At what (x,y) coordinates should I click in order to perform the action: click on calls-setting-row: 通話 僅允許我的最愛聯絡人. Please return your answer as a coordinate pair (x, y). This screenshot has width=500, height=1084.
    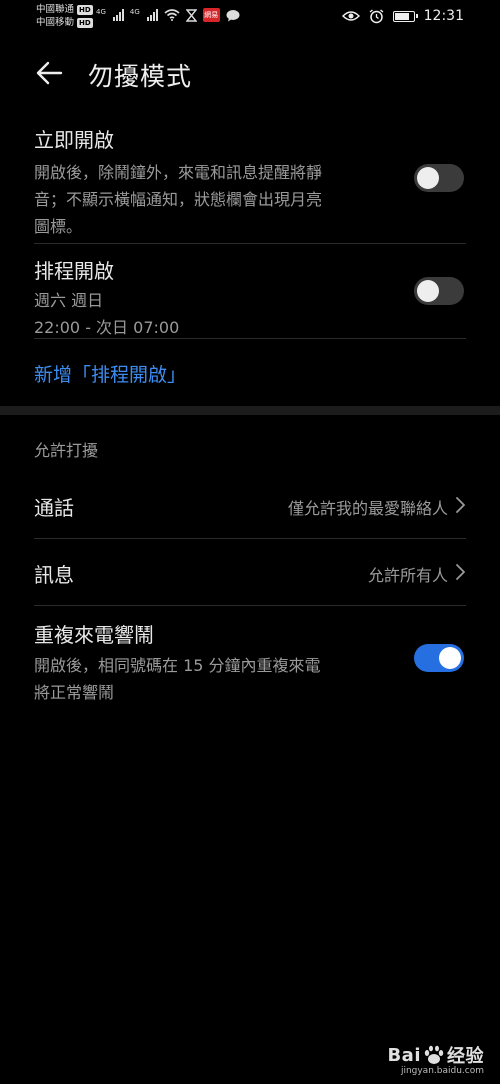
    Looking at the image, I should click on (250, 505).